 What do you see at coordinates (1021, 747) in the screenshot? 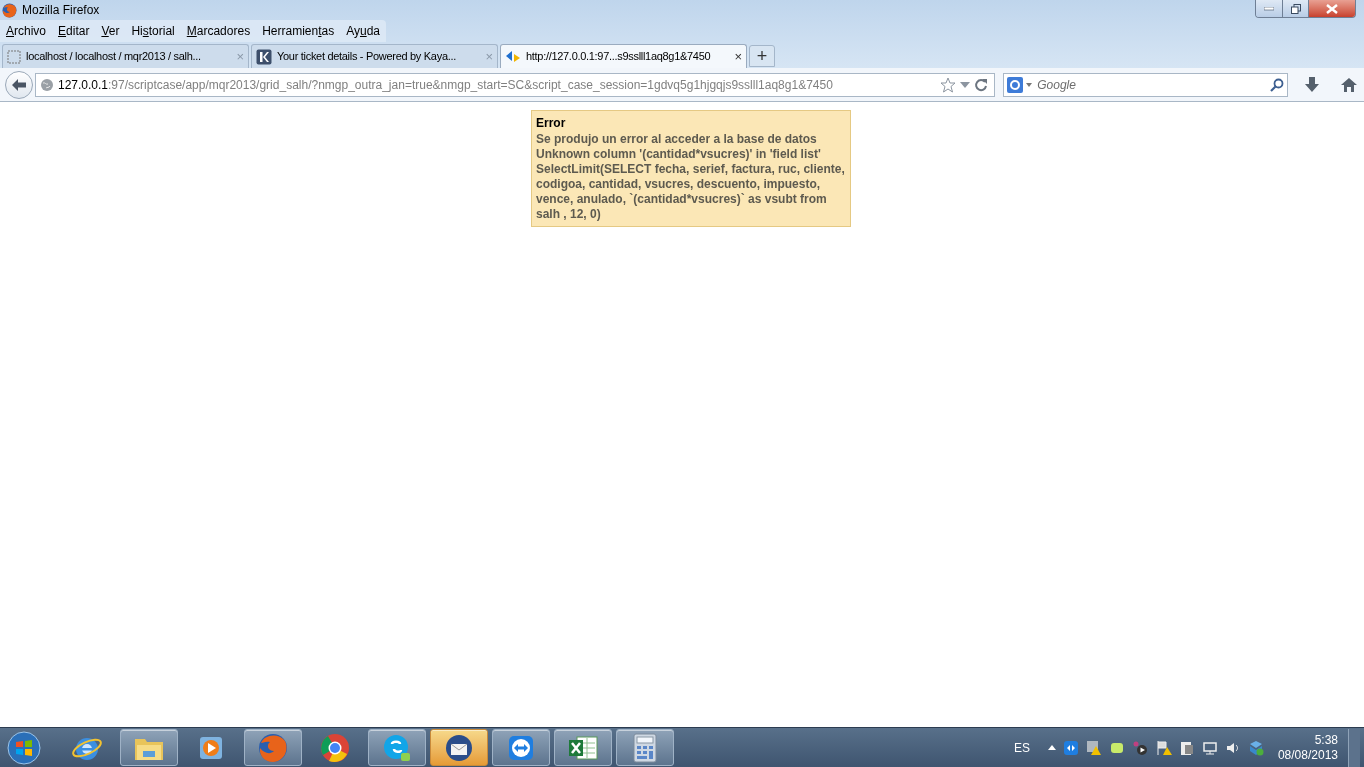
I see `language-indicator: ES` at bounding box center [1021, 747].